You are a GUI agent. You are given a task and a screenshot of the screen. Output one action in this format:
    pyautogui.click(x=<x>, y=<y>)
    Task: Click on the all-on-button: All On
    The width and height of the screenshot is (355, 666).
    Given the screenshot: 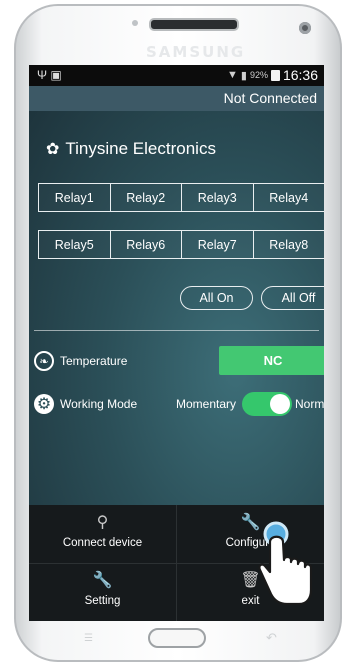 What is the action you would take?
    pyautogui.click(x=216, y=298)
    